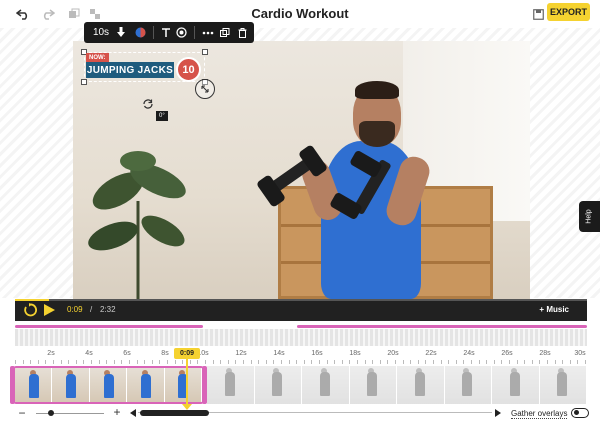 The height and width of the screenshot is (437, 600). What do you see at coordinates (242, 32) in the screenshot?
I see `trash-icon` at bounding box center [242, 32].